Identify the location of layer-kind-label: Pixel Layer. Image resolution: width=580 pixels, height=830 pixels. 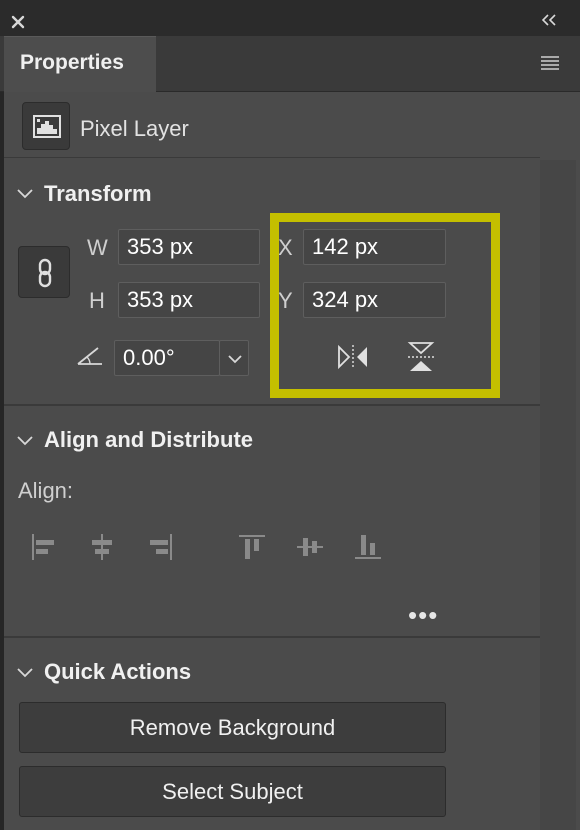
(134, 128).